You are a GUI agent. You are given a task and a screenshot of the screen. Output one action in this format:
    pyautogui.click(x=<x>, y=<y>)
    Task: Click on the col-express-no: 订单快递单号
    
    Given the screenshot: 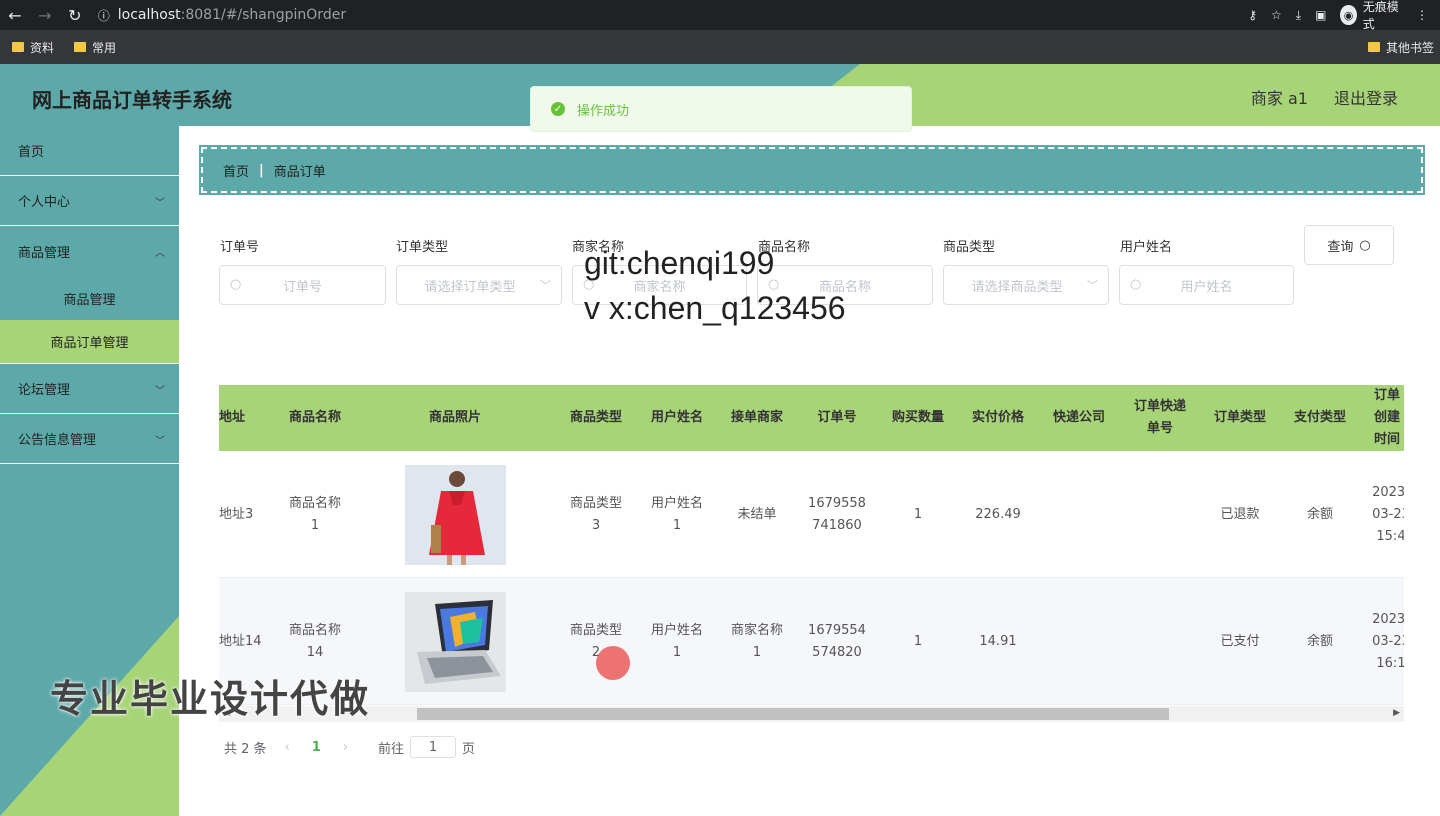 What is the action you would take?
    pyautogui.click(x=1159, y=417)
    